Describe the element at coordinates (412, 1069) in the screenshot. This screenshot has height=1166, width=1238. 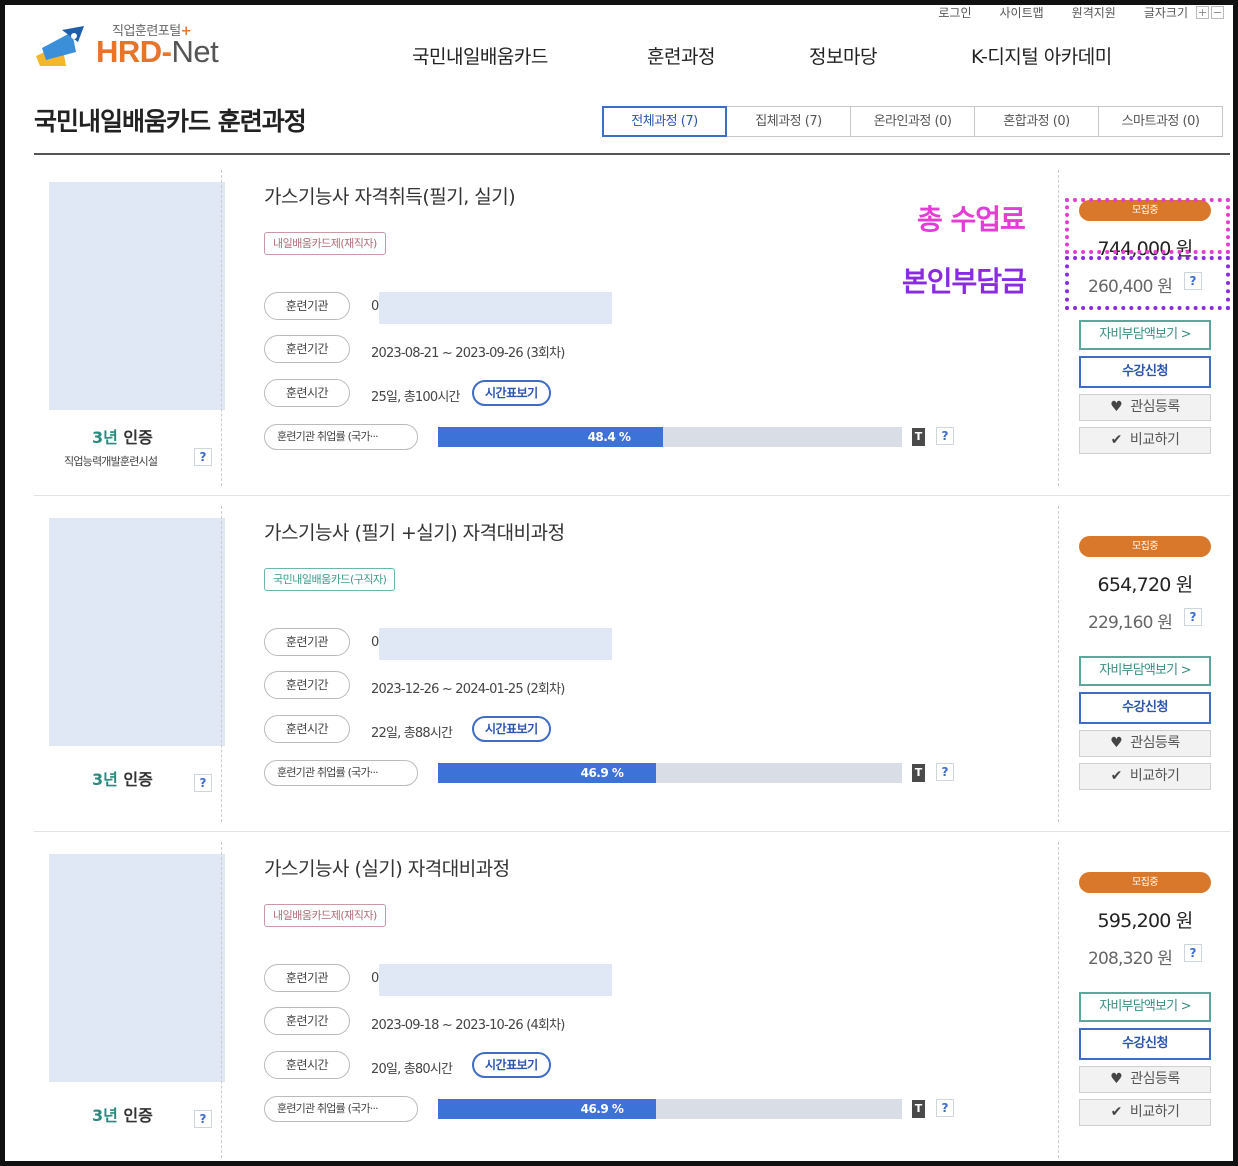
I see `hours-value: 20일, 총80시간` at that location.